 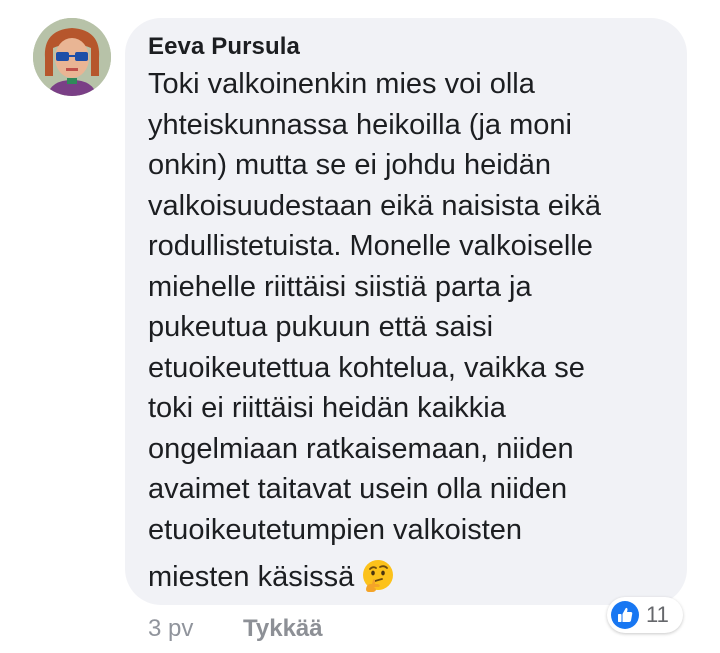 What do you see at coordinates (657, 614) in the screenshot?
I see `reaction-count: 11` at bounding box center [657, 614].